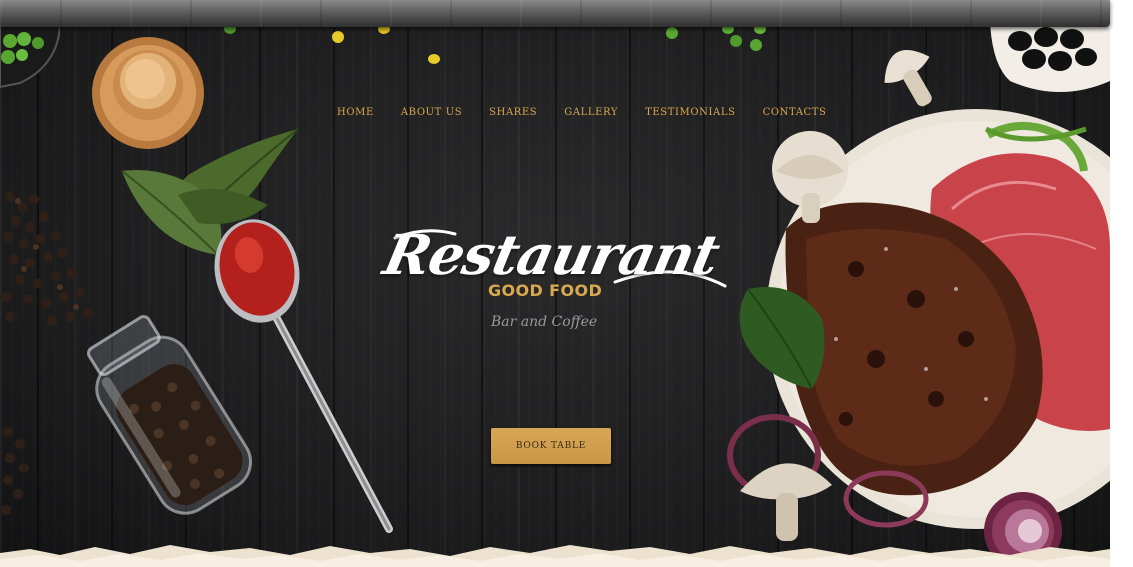  Describe the element at coordinates (30, 58) in the screenshot. I see `peas-icon` at that location.